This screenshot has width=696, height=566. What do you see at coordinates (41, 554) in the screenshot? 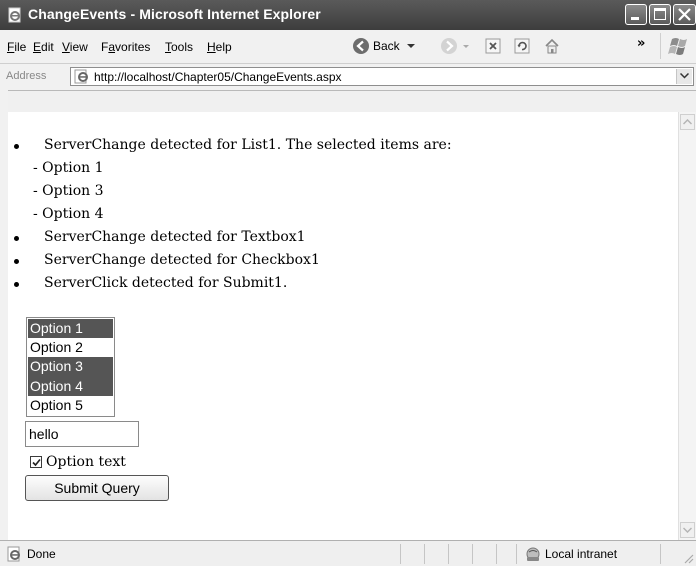
I see `status-text: Done` at bounding box center [41, 554].